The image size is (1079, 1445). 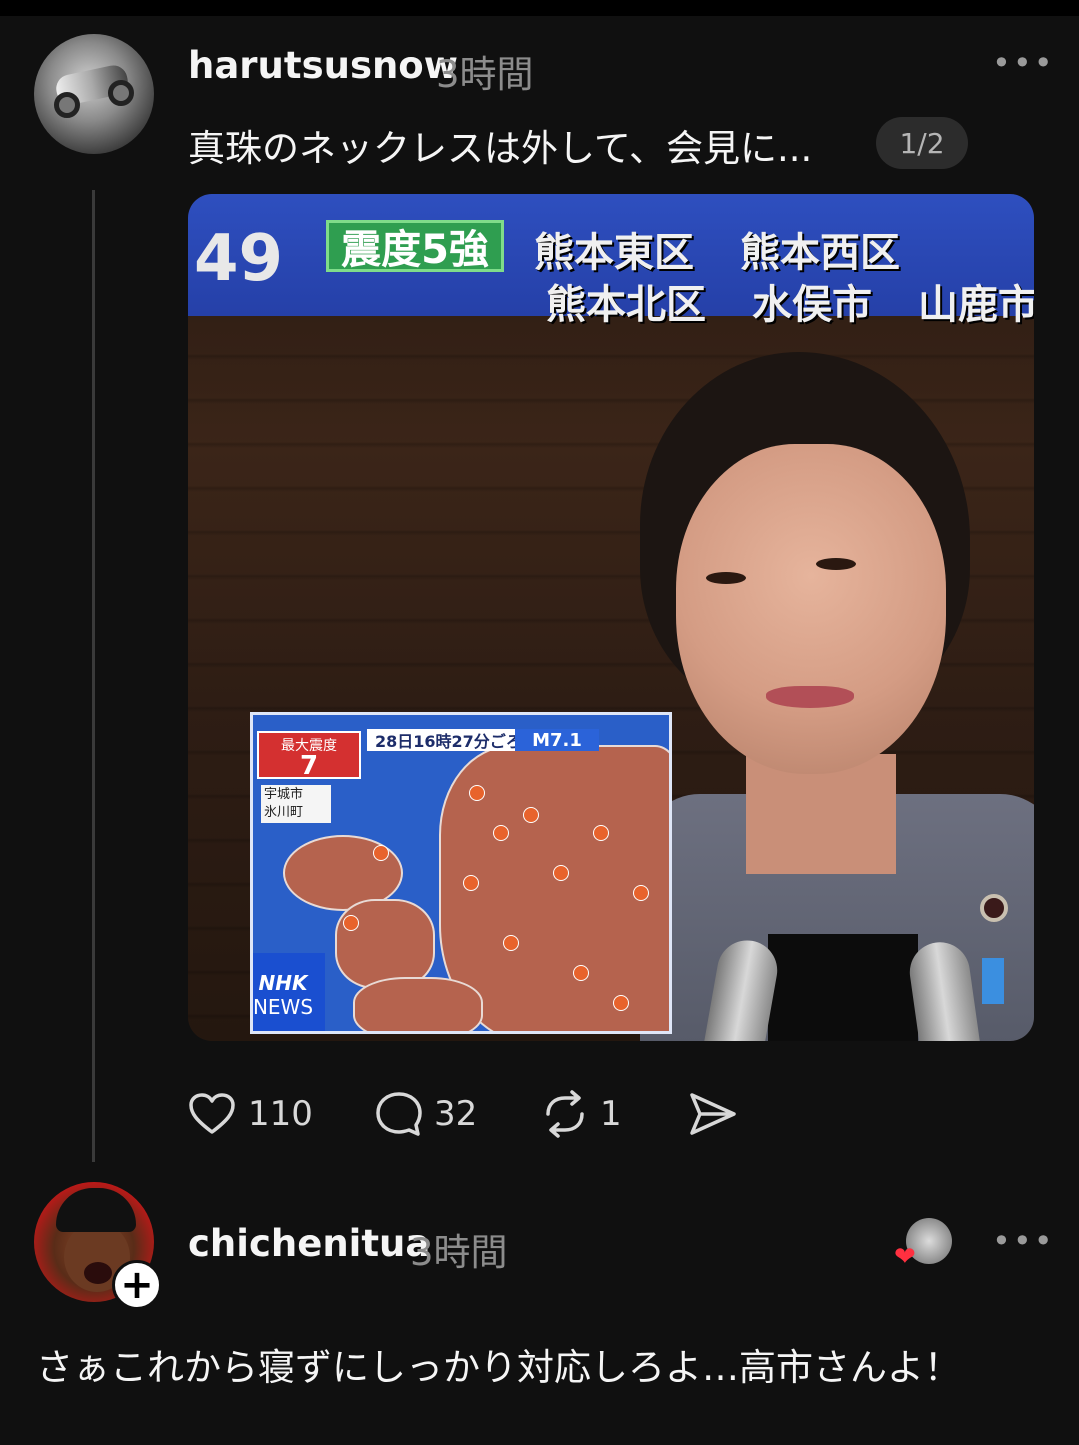 I want to click on avatar-mouth, so click(x=98, y=1273).